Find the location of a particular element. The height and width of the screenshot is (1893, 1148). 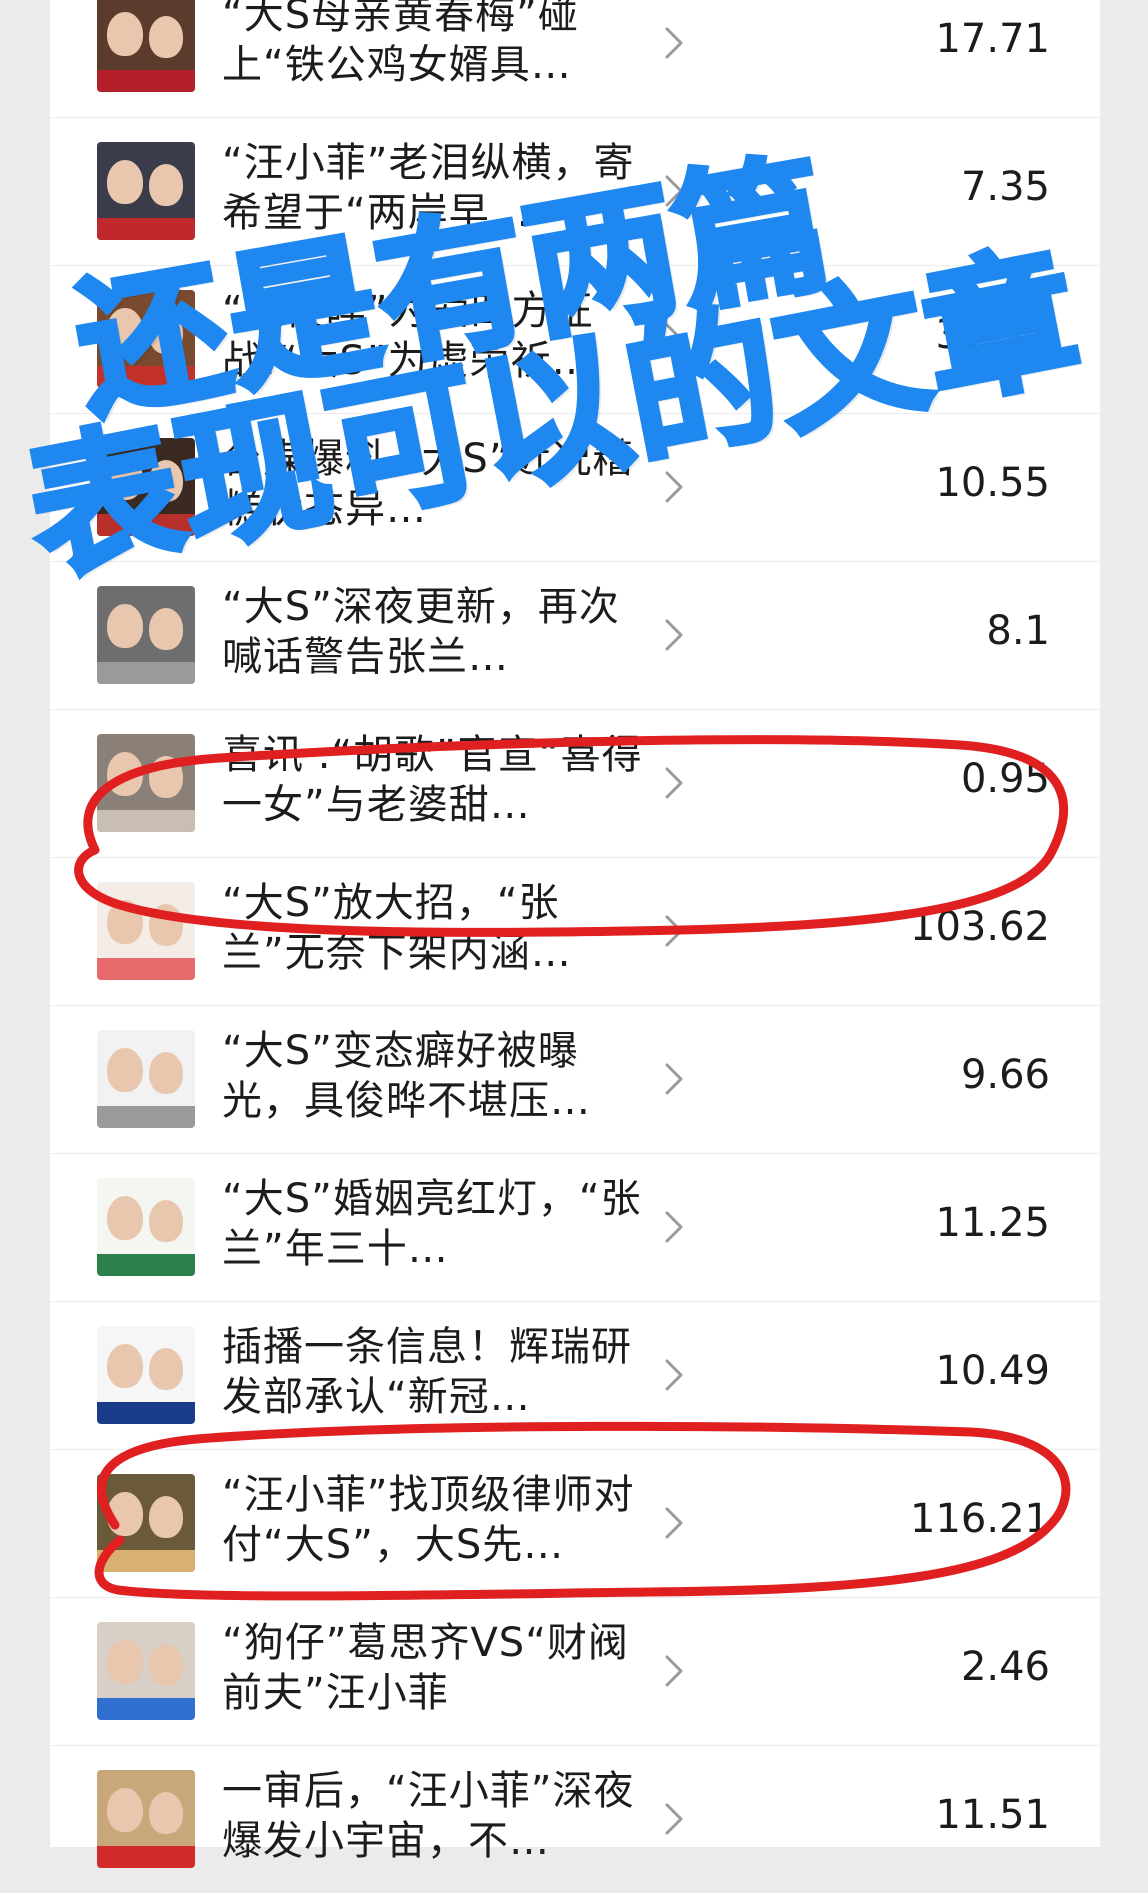

article-row: 插播一条信息！辉瑞研发部承认“新冠… 10.49 is located at coordinates (575, 1376).